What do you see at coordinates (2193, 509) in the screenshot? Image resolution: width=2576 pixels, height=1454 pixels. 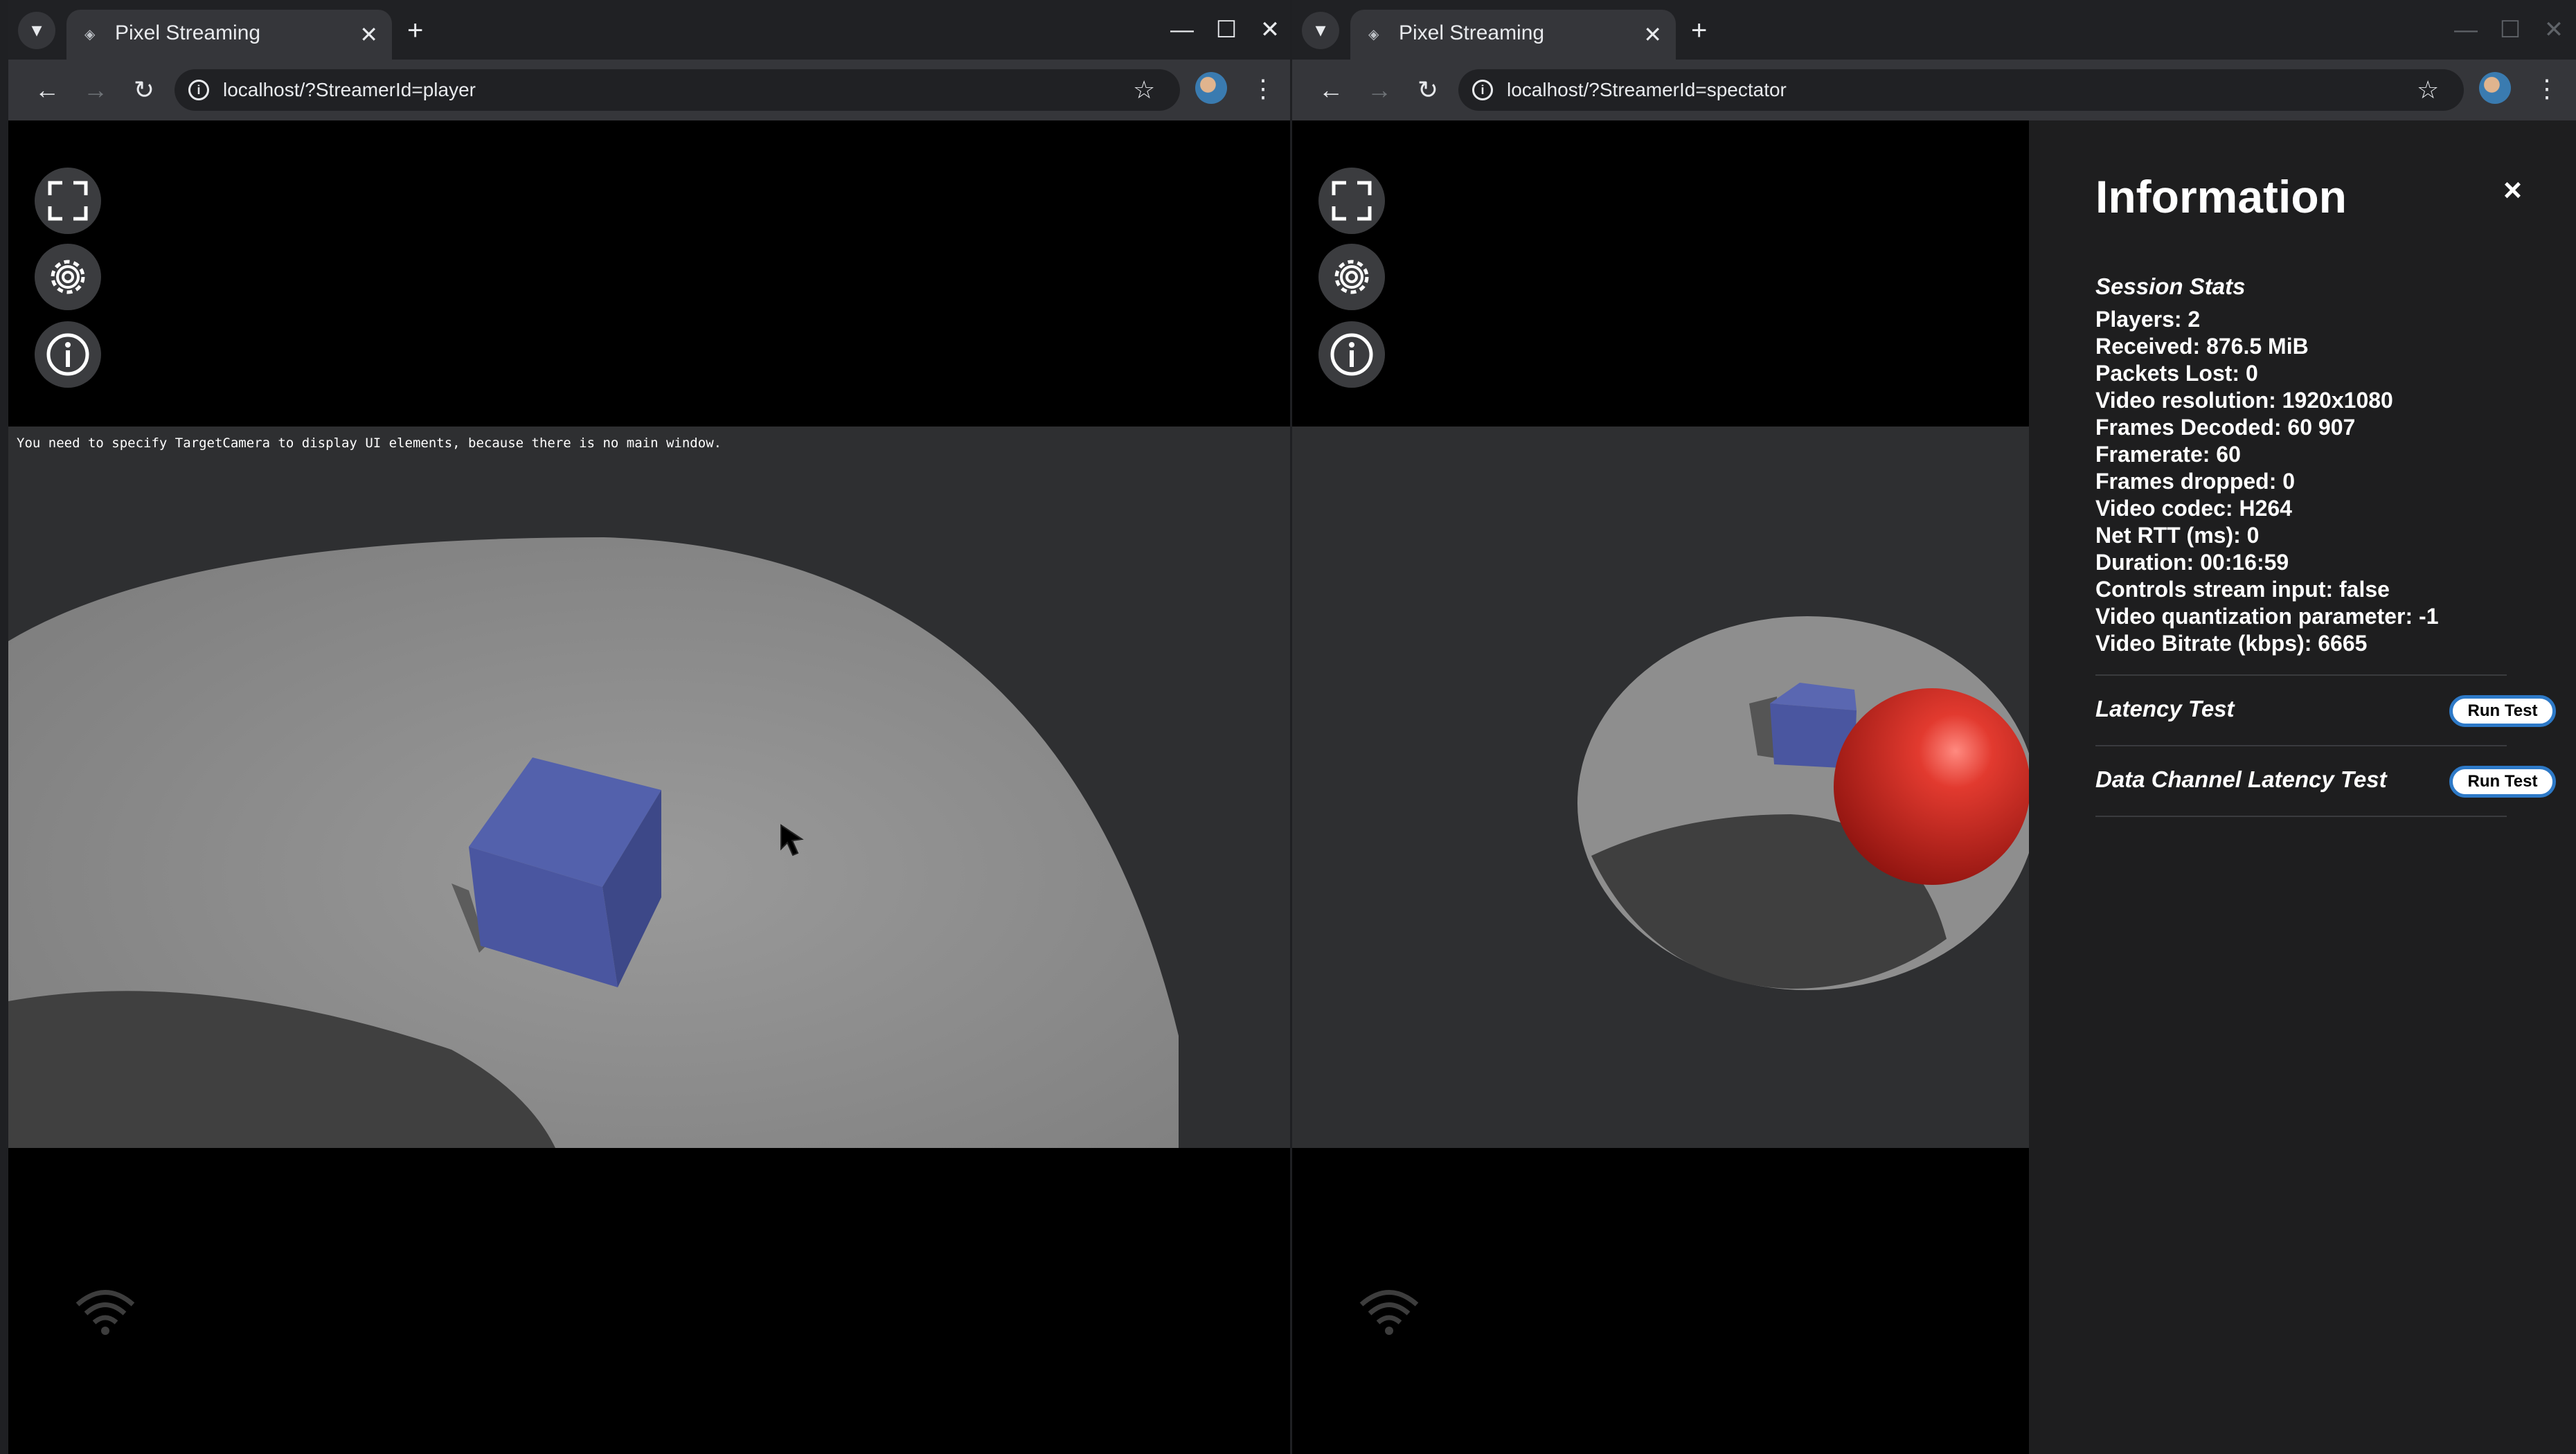 I see `stat-video-codec: Video codec: H264` at bounding box center [2193, 509].